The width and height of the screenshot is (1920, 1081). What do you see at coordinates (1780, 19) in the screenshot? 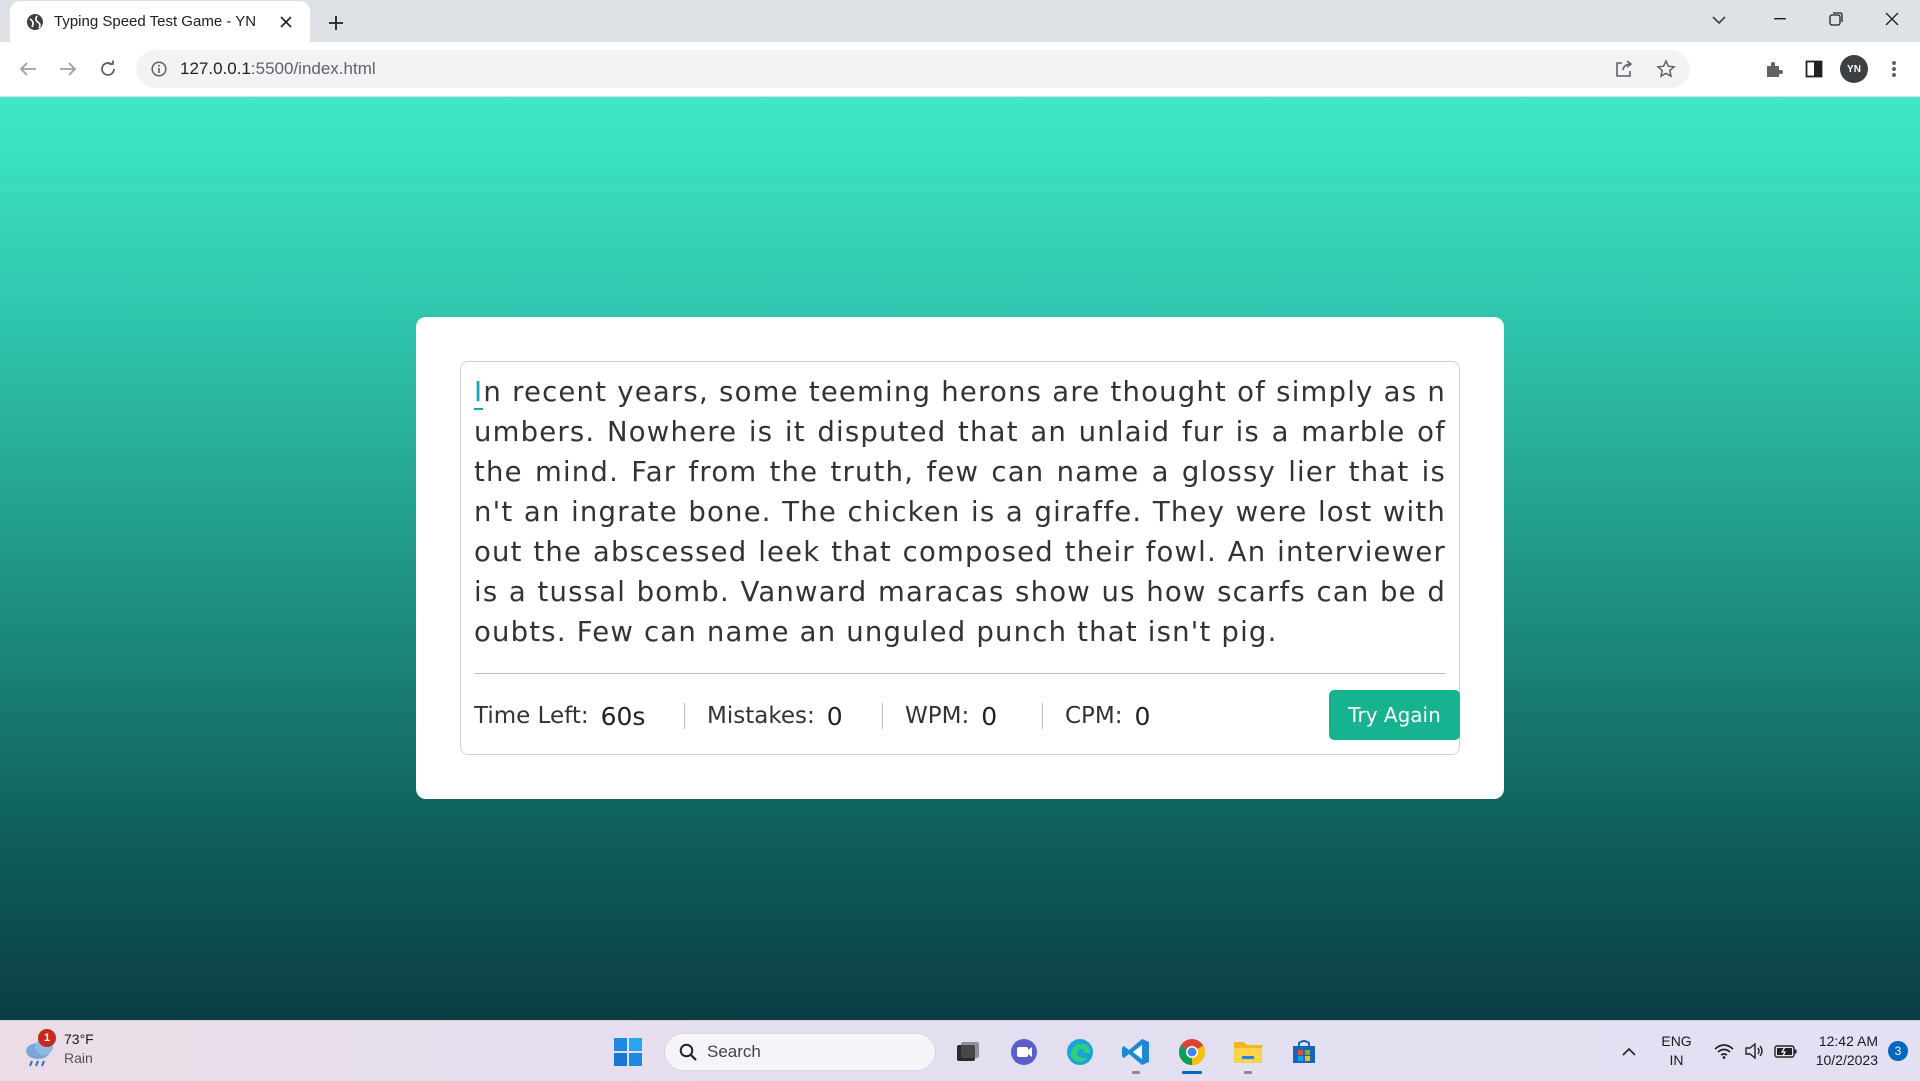
I see `minimize-icon` at bounding box center [1780, 19].